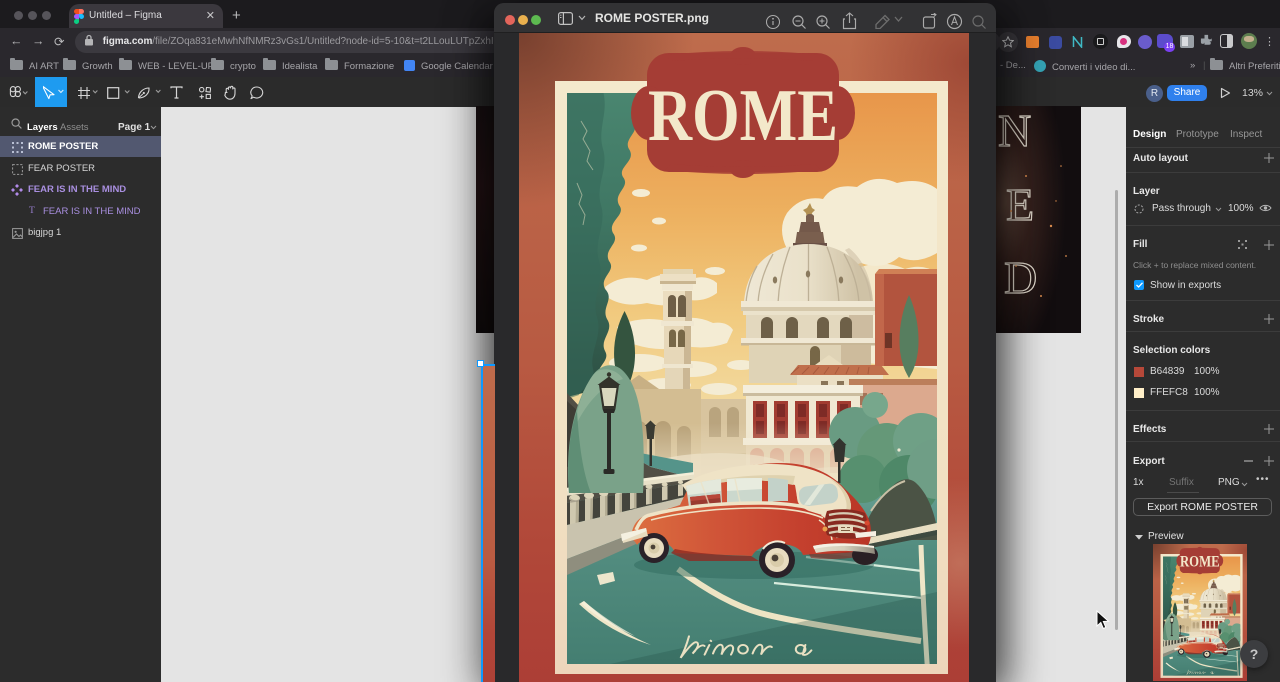 This screenshot has width=1280, height=682. Describe the element at coordinates (1020, 277) in the screenshot. I see `svg-text: D` at that location.